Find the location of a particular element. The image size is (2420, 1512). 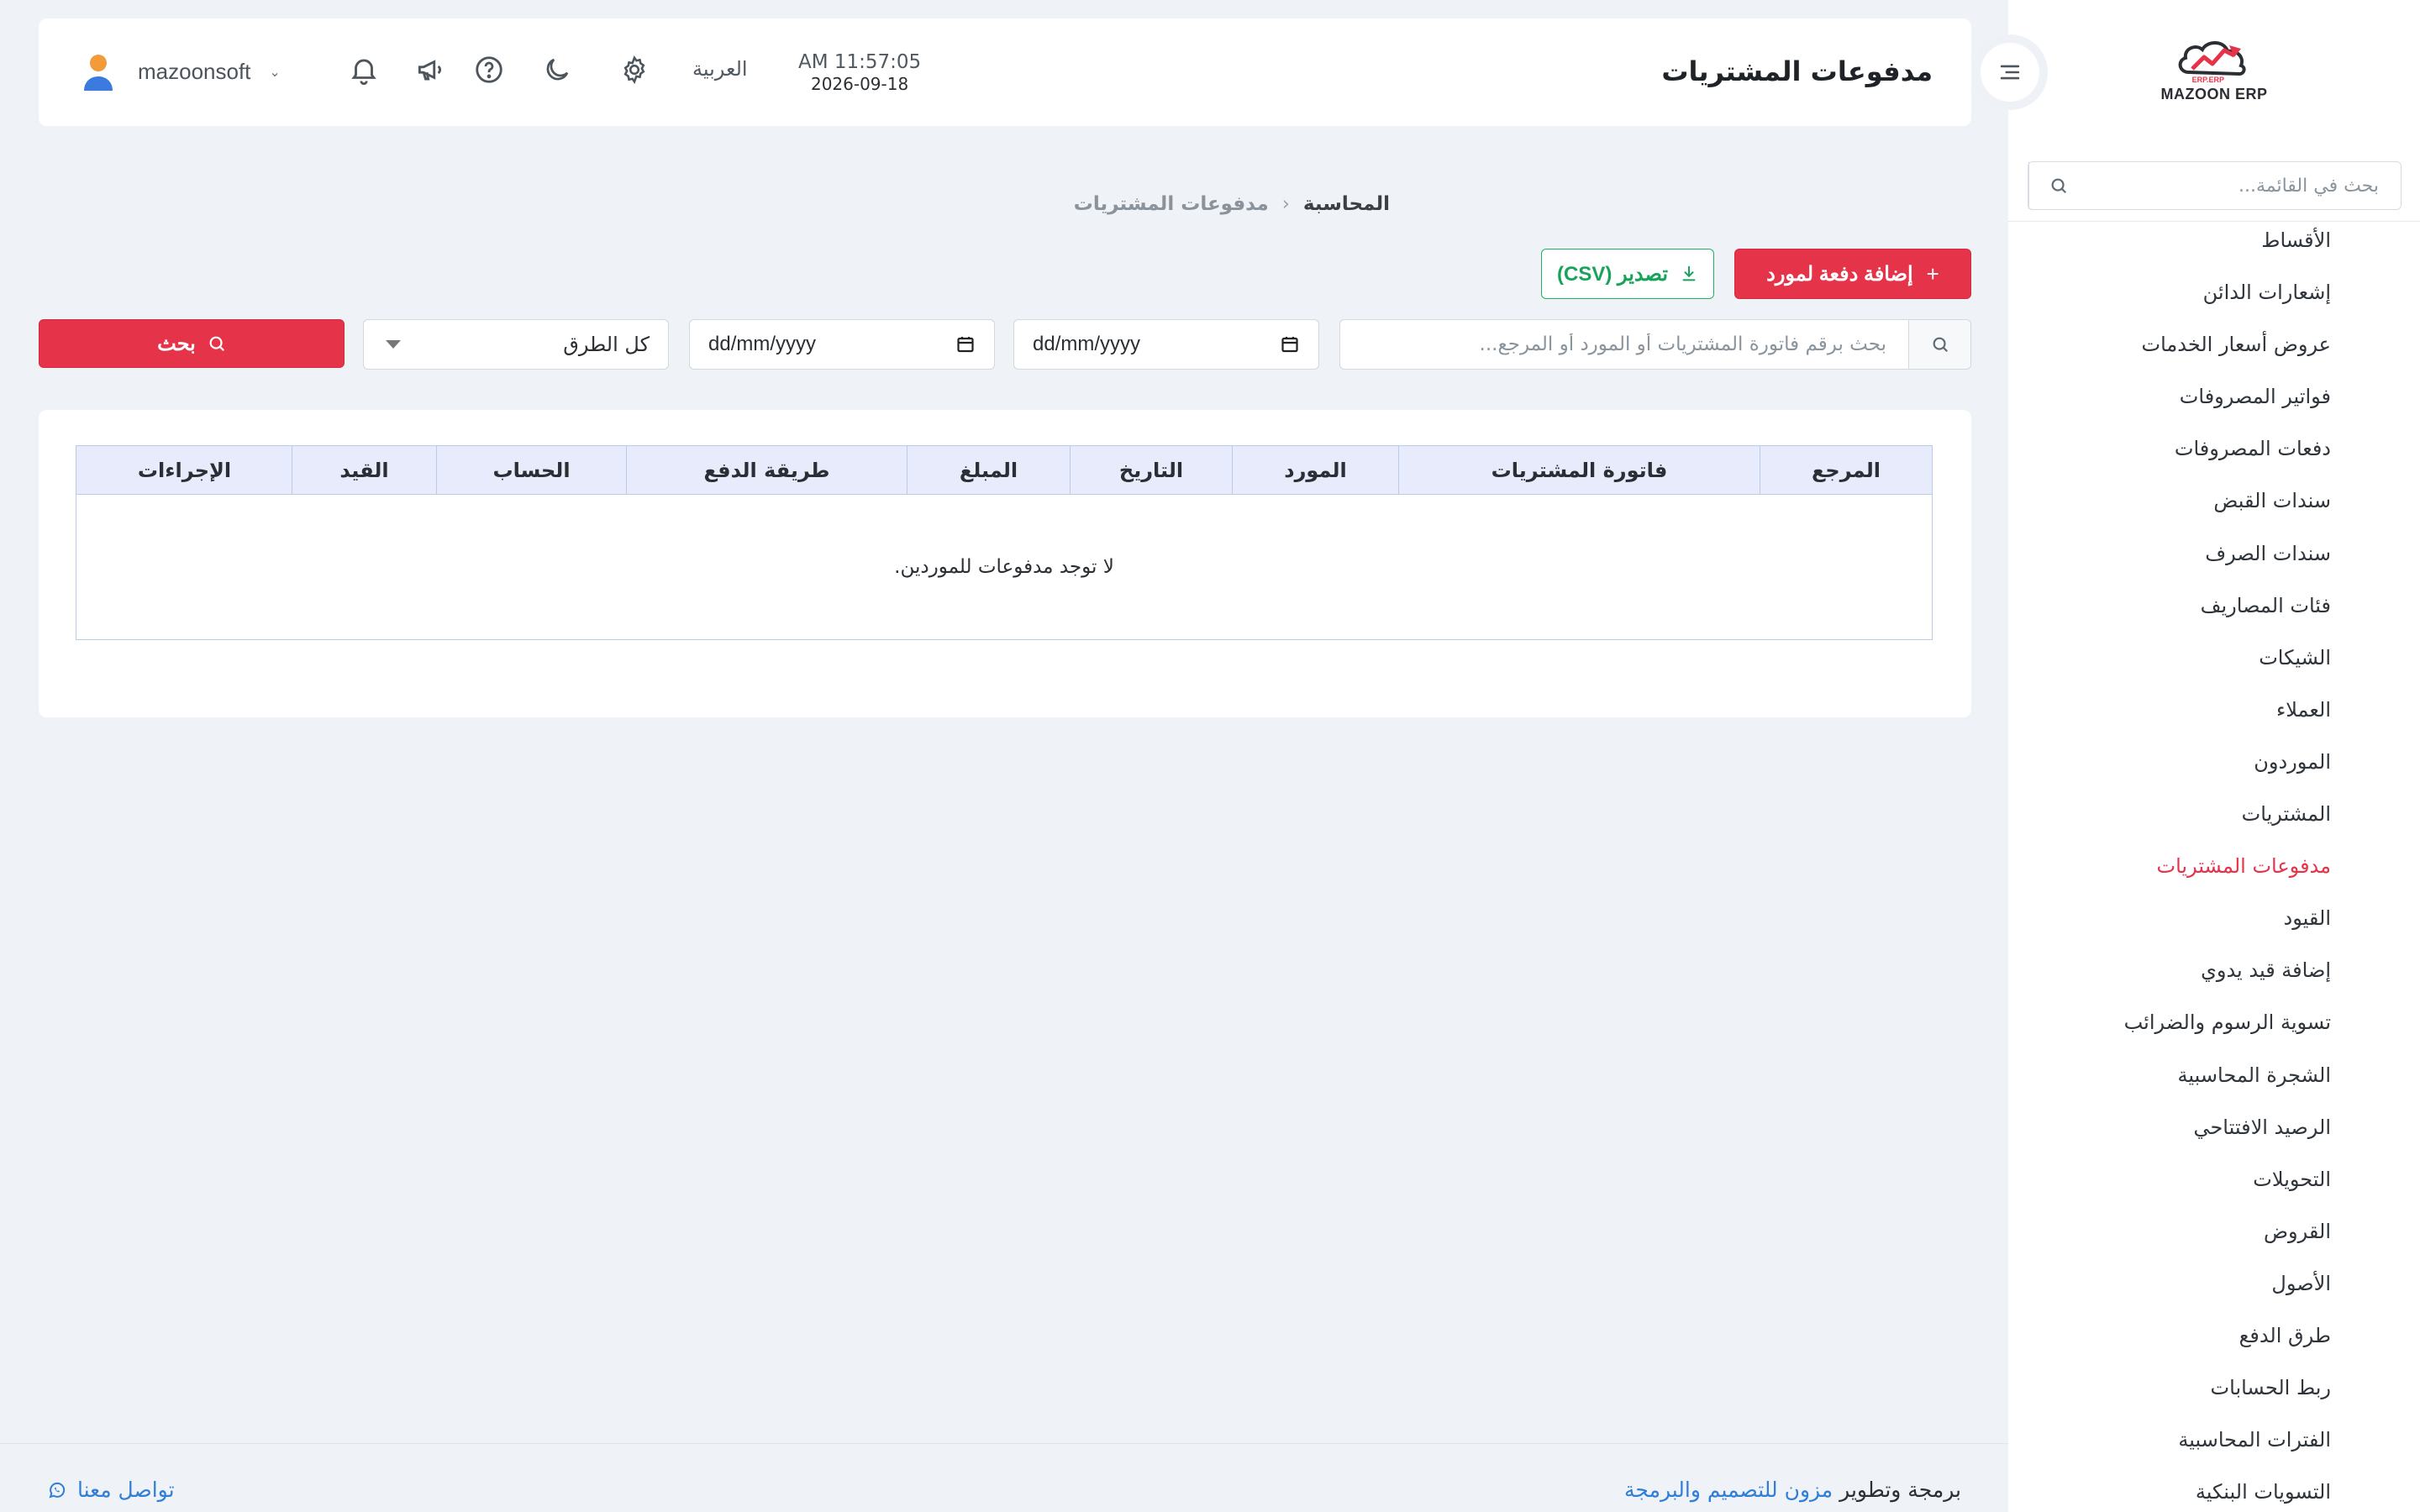

sidebar-item-loans: القروض is located at coordinates (2227, 1244).